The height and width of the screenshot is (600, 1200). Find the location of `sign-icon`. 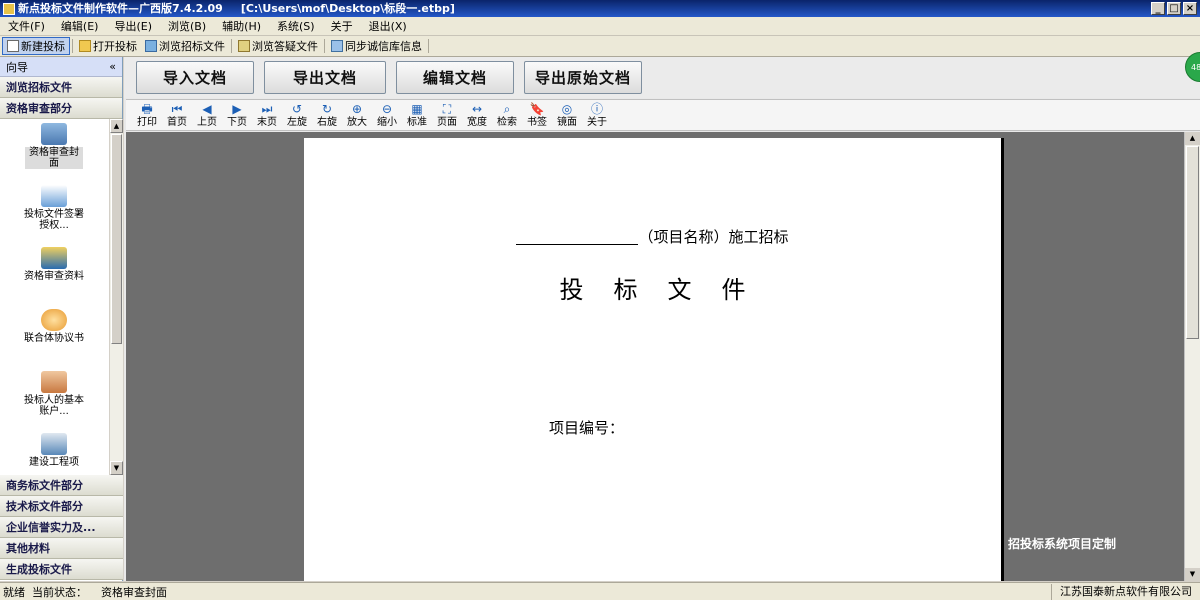

sign-icon is located at coordinates (54, 196).